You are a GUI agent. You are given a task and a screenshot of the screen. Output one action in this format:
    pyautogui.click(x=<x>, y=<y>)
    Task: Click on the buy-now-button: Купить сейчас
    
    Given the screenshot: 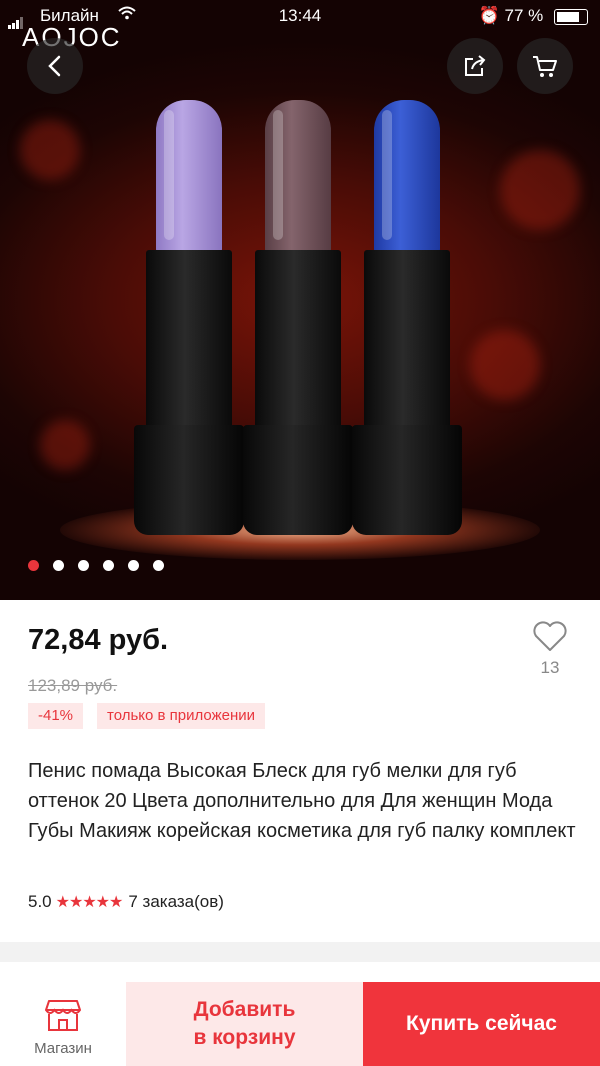 What is the action you would take?
    pyautogui.click(x=481, y=1024)
    